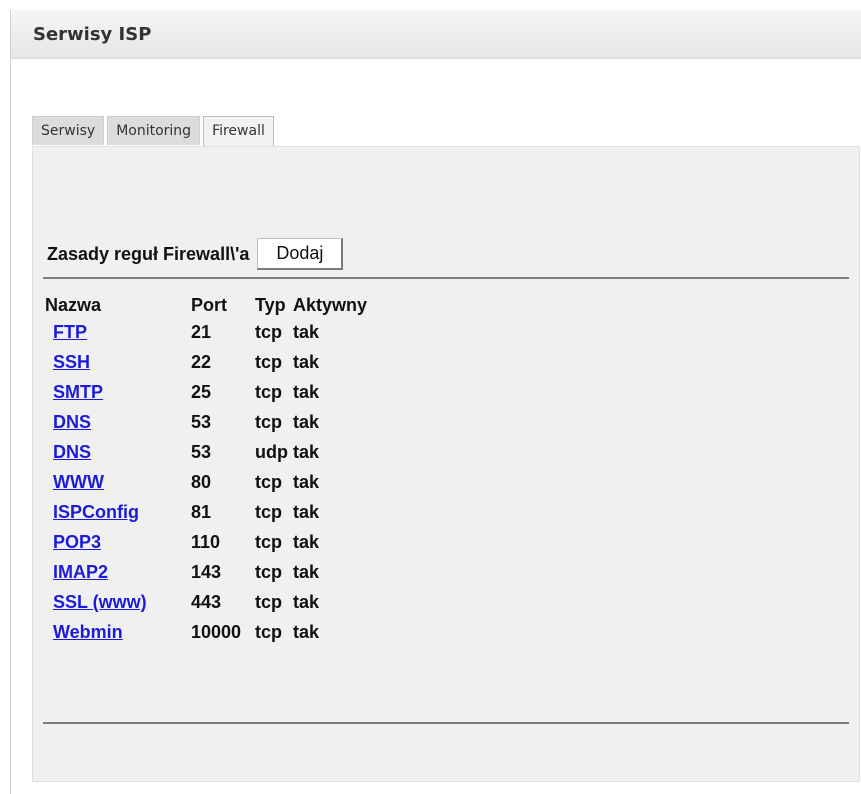 This screenshot has width=861, height=794. I want to click on rule-port: 22, so click(201, 361).